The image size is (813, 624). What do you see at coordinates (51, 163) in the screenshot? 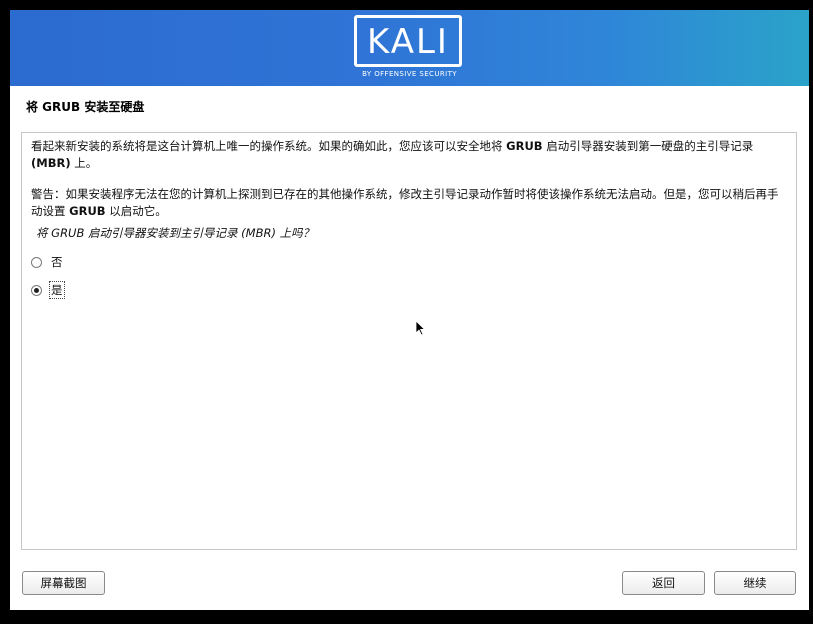
I see `mbr-emphasis: (MBR)` at bounding box center [51, 163].